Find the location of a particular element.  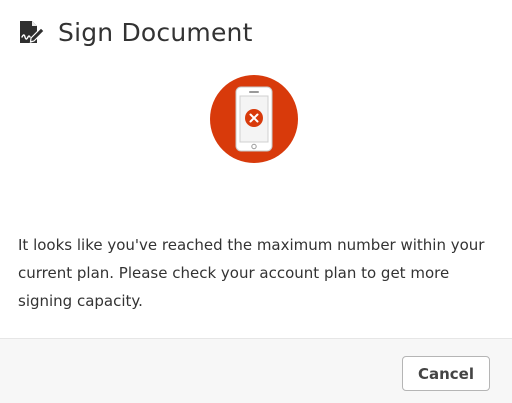

dialog-header: Sign Document is located at coordinates (135, 32).